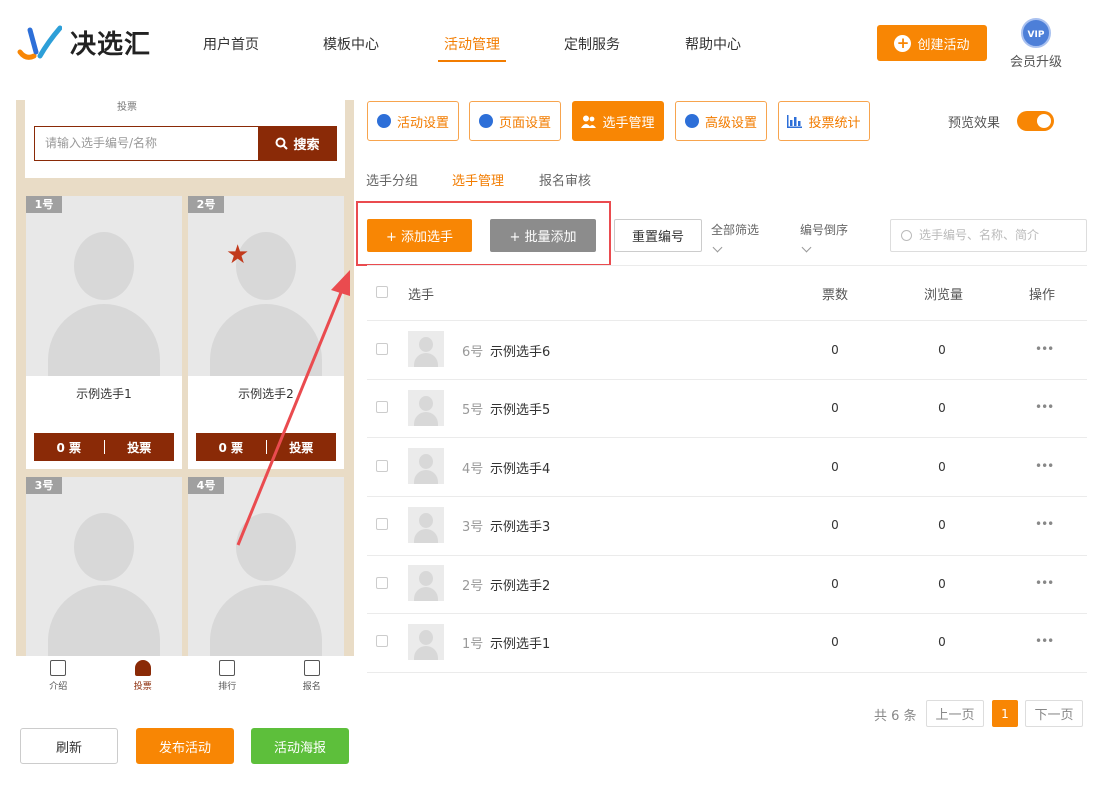 The image size is (1107, 792). Describe the element at coordinates (955, 713) in the screenshot. I see `prev-page-button: 上一页` at that location.